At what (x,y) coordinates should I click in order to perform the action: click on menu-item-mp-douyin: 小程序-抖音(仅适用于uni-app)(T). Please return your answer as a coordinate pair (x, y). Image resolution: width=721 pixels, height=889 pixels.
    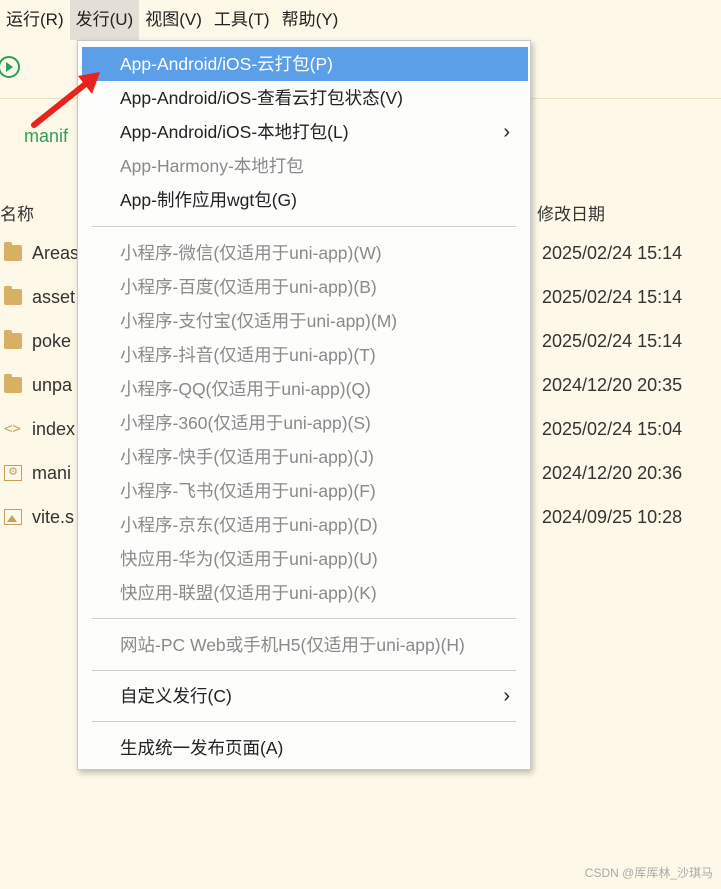
    Looking at the image, I should click on (248, 355).